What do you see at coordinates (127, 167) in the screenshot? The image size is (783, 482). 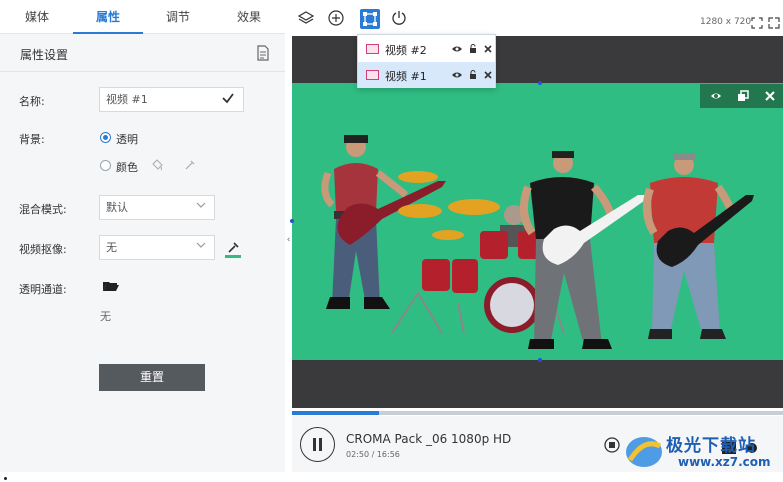 I see `bg-color-label: 颜色` at bounding box center [127, 167].